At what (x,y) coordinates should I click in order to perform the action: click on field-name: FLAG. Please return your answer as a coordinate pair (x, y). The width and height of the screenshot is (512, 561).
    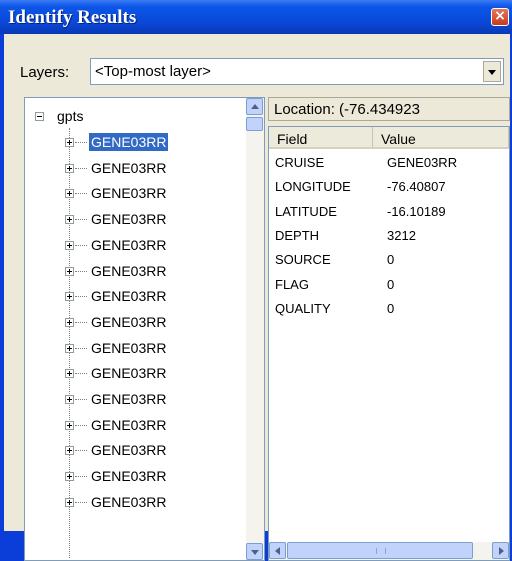
    Looking at the image, I should click on (292, 284).